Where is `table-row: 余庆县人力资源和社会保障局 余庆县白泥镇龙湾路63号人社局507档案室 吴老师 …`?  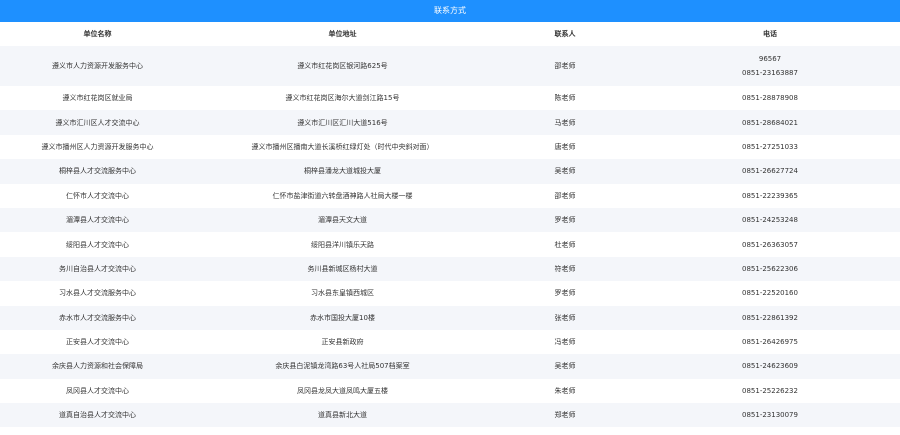 table-row: 余庆县人力资源和社会保障局 余庆县白泥镇龙湾路63号人社局507档案室 吴老师 … is located at coordinates (450, 366).